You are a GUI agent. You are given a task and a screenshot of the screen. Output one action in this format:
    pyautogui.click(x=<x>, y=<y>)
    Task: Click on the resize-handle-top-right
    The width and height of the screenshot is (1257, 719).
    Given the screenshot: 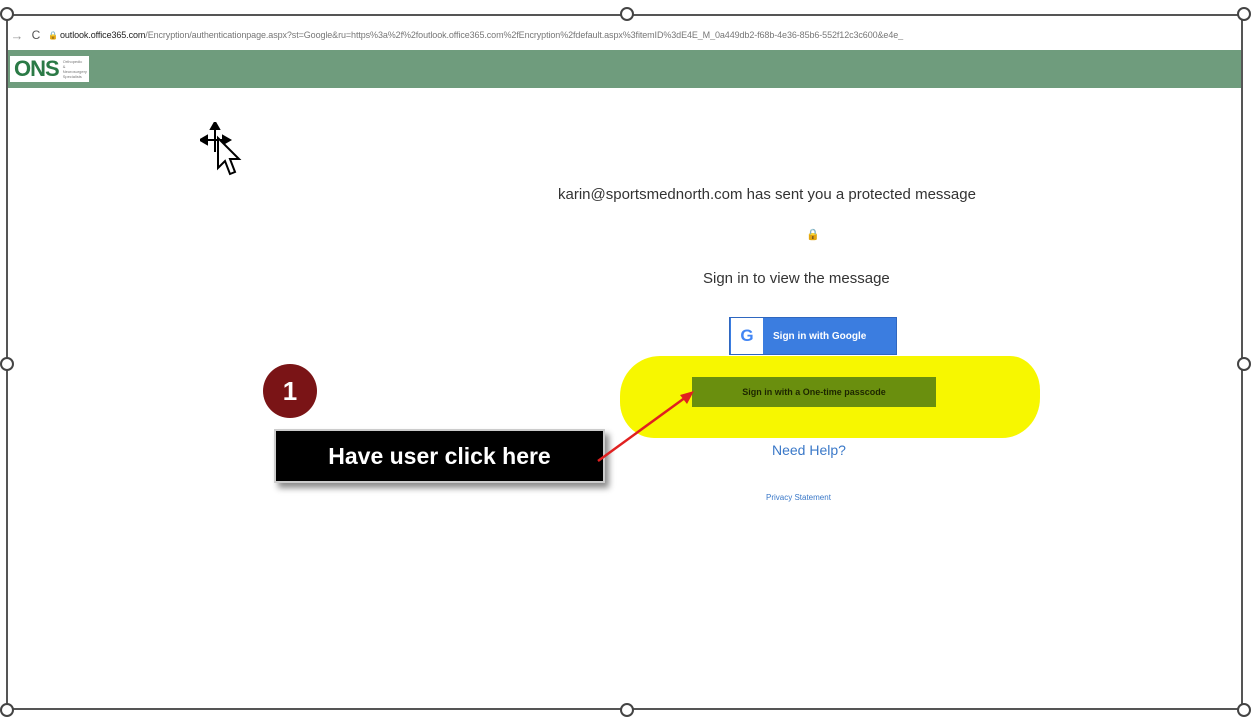 What is the action you would take?
    pyautogui.click(x=1244, y=14)
    